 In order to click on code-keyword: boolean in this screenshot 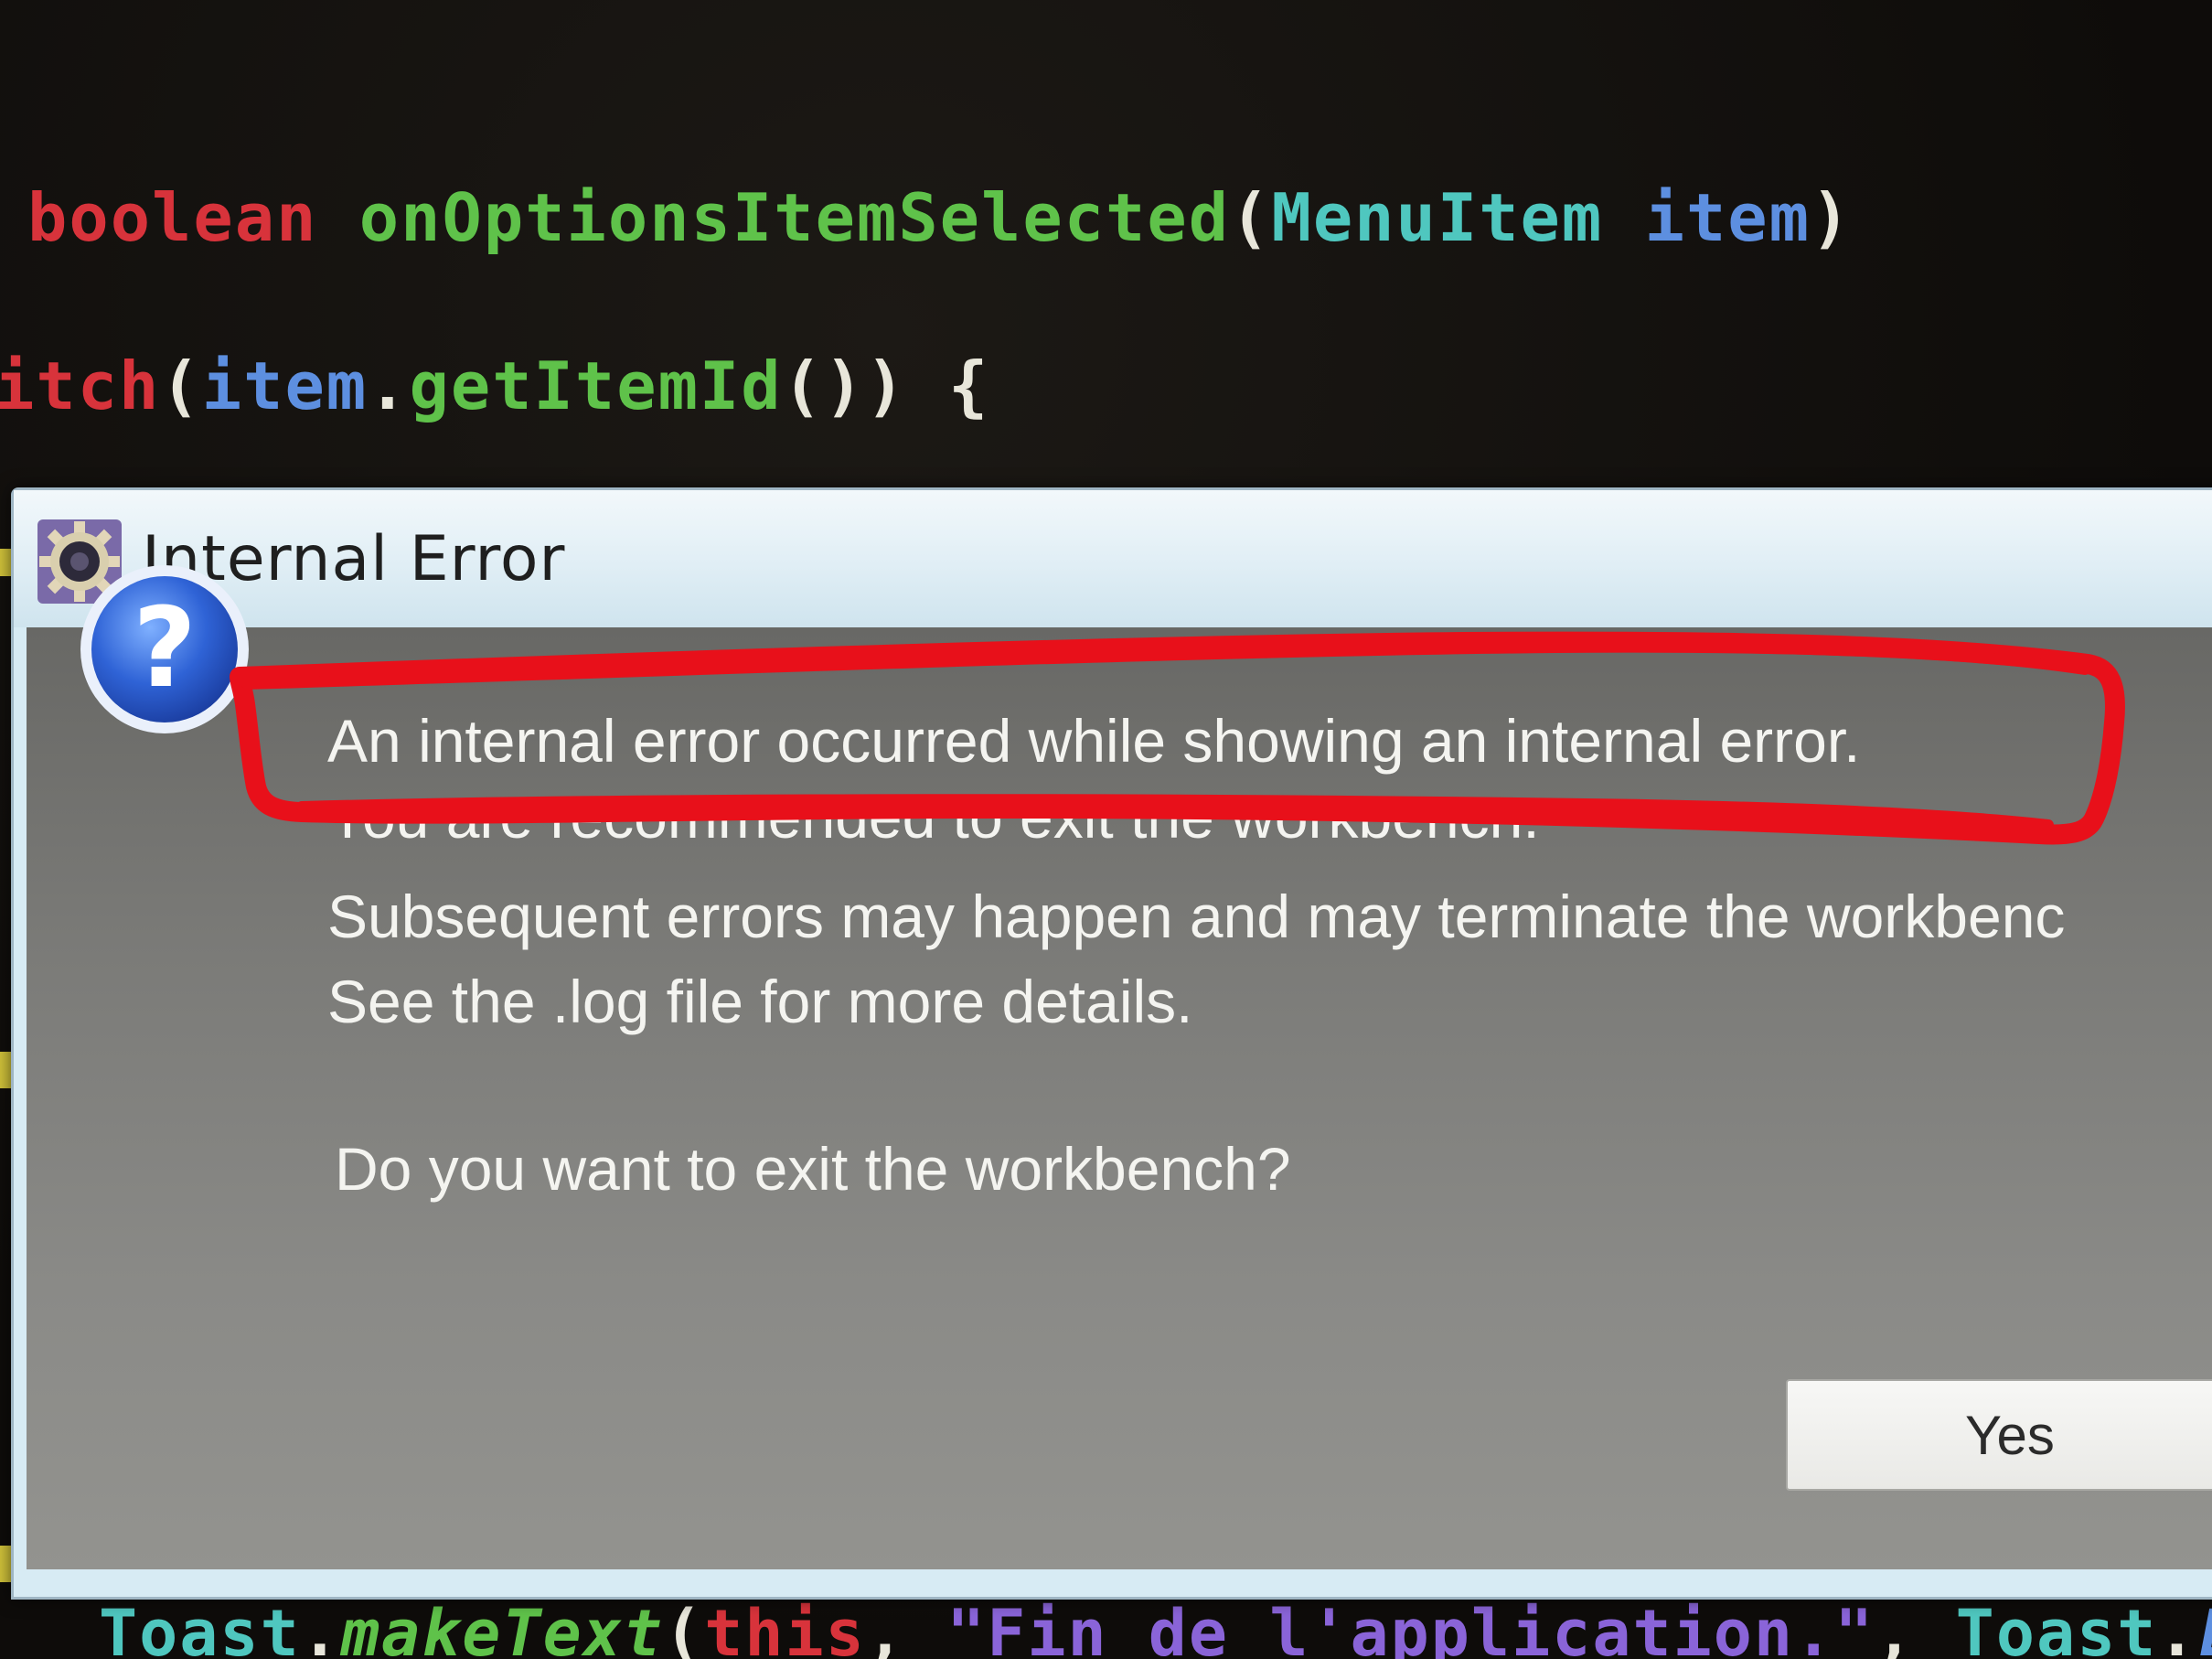, I will do `click(173, 218)`.